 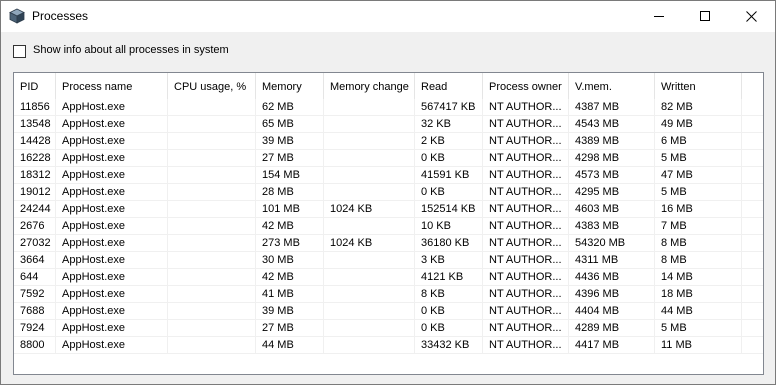 I want to click on cell-written: 8 MB, so click(x=698, y=260).